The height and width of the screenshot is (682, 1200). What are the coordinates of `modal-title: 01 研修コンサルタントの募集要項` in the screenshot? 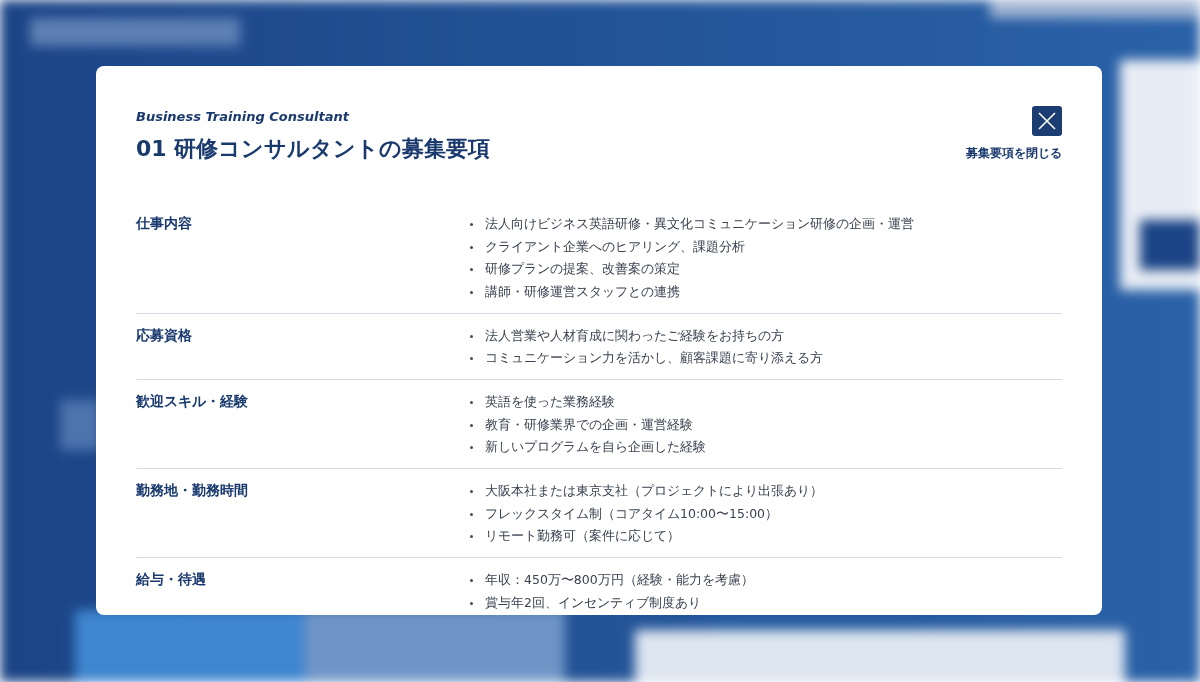 It's located at (313, 149).